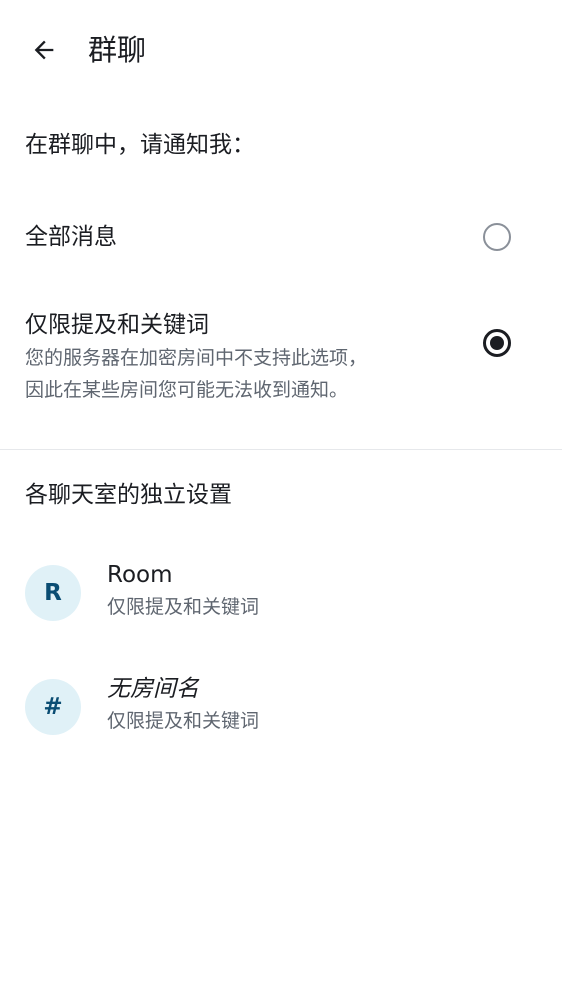 This screenshot has height=1000, width=562. Describe the element at coordinates (281, 595) in the screenshot. I see `room-list-item: R Room 仅限提及和关键词` at that location.